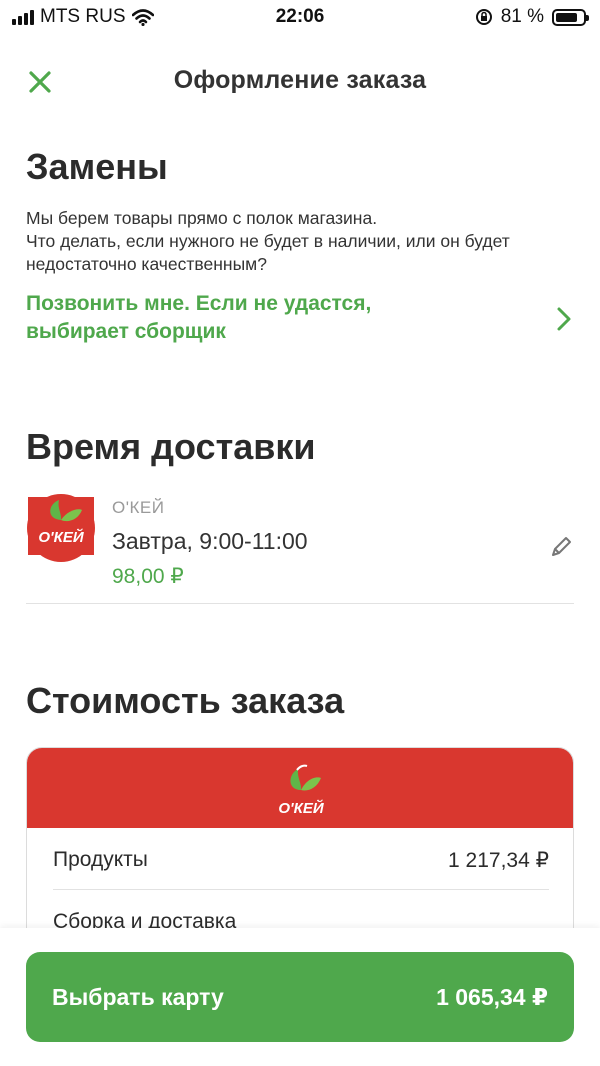 The height and width of the screenshot is (1066, 600). What do you see at coordinates (210, 541) in the screenshot?
I see `delivery-time: Завтра, 9:00-11:00` at bounding box center [210, 541].